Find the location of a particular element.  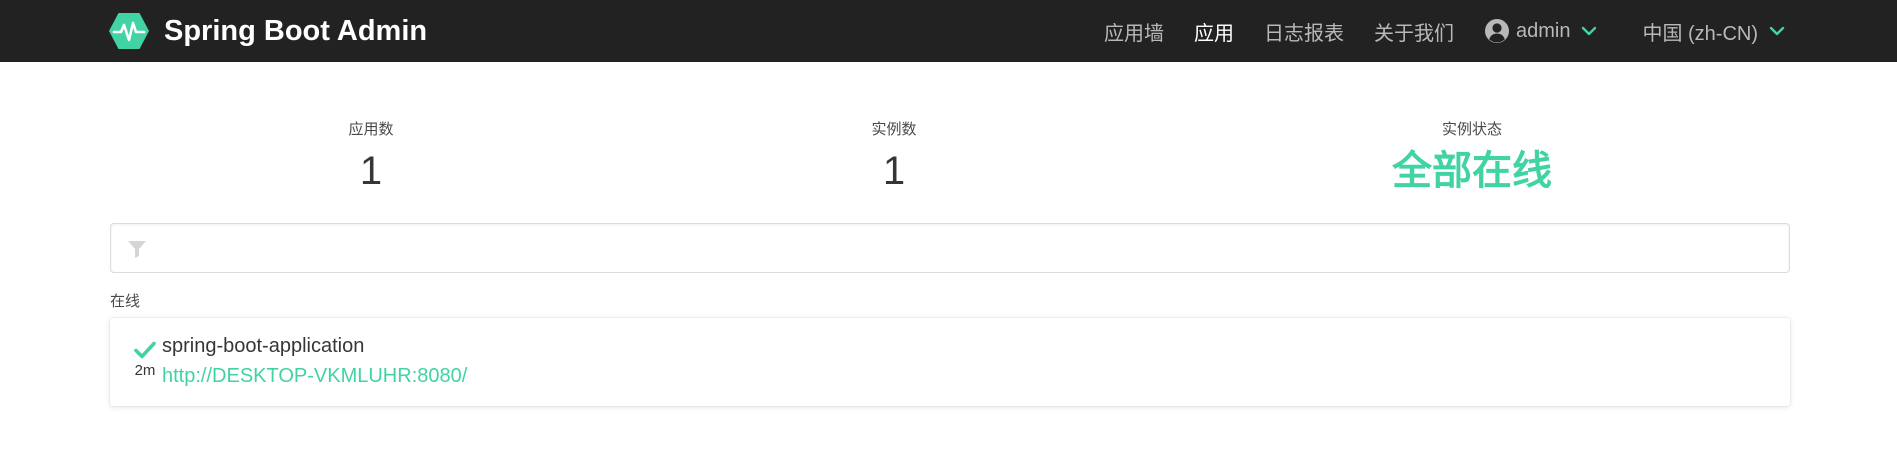

stat-instances-value: 1 is located at coordinates (894, 171).